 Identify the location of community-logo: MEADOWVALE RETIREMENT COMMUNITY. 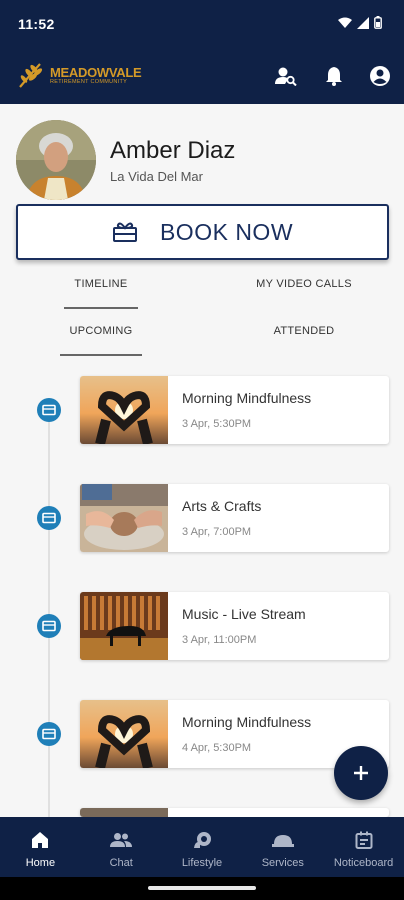
(79, 75).